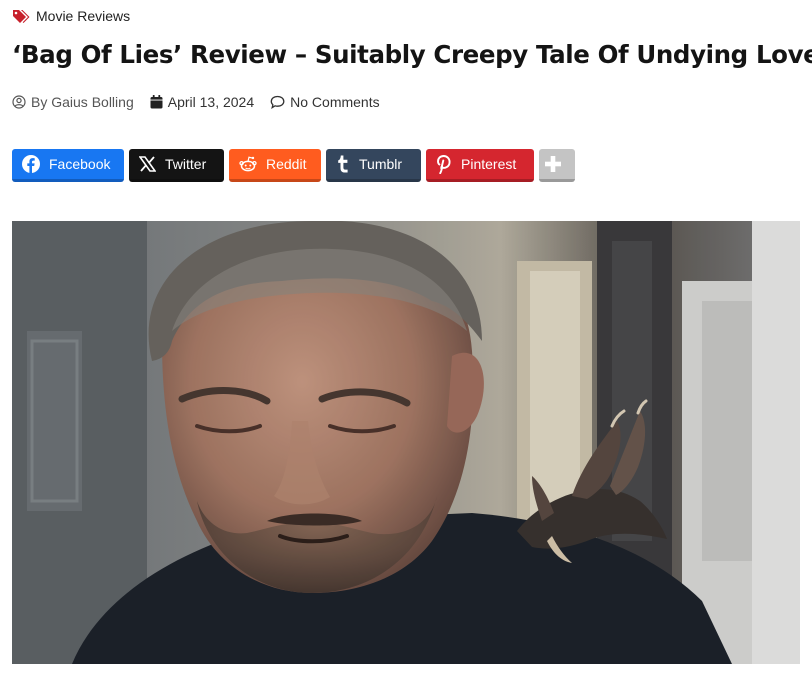 This screenshot has height=676, width=812. What do you see at coordinates (286, 164) in the screenshot?
I see `share-reddit-label: Reddit` at bounding box center [286, 164].